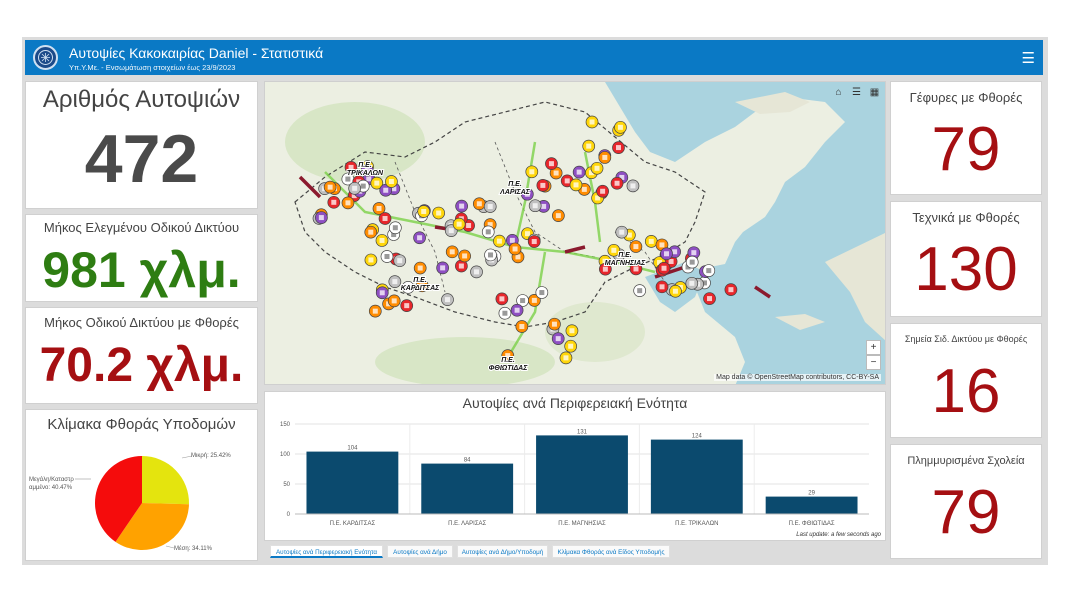 This screenshot has height=601, width=1070. What do you see at coordinates (856, 93) in the screenshot?
I see `legend-list-icon: ☰` at bounding box center [856, 93].